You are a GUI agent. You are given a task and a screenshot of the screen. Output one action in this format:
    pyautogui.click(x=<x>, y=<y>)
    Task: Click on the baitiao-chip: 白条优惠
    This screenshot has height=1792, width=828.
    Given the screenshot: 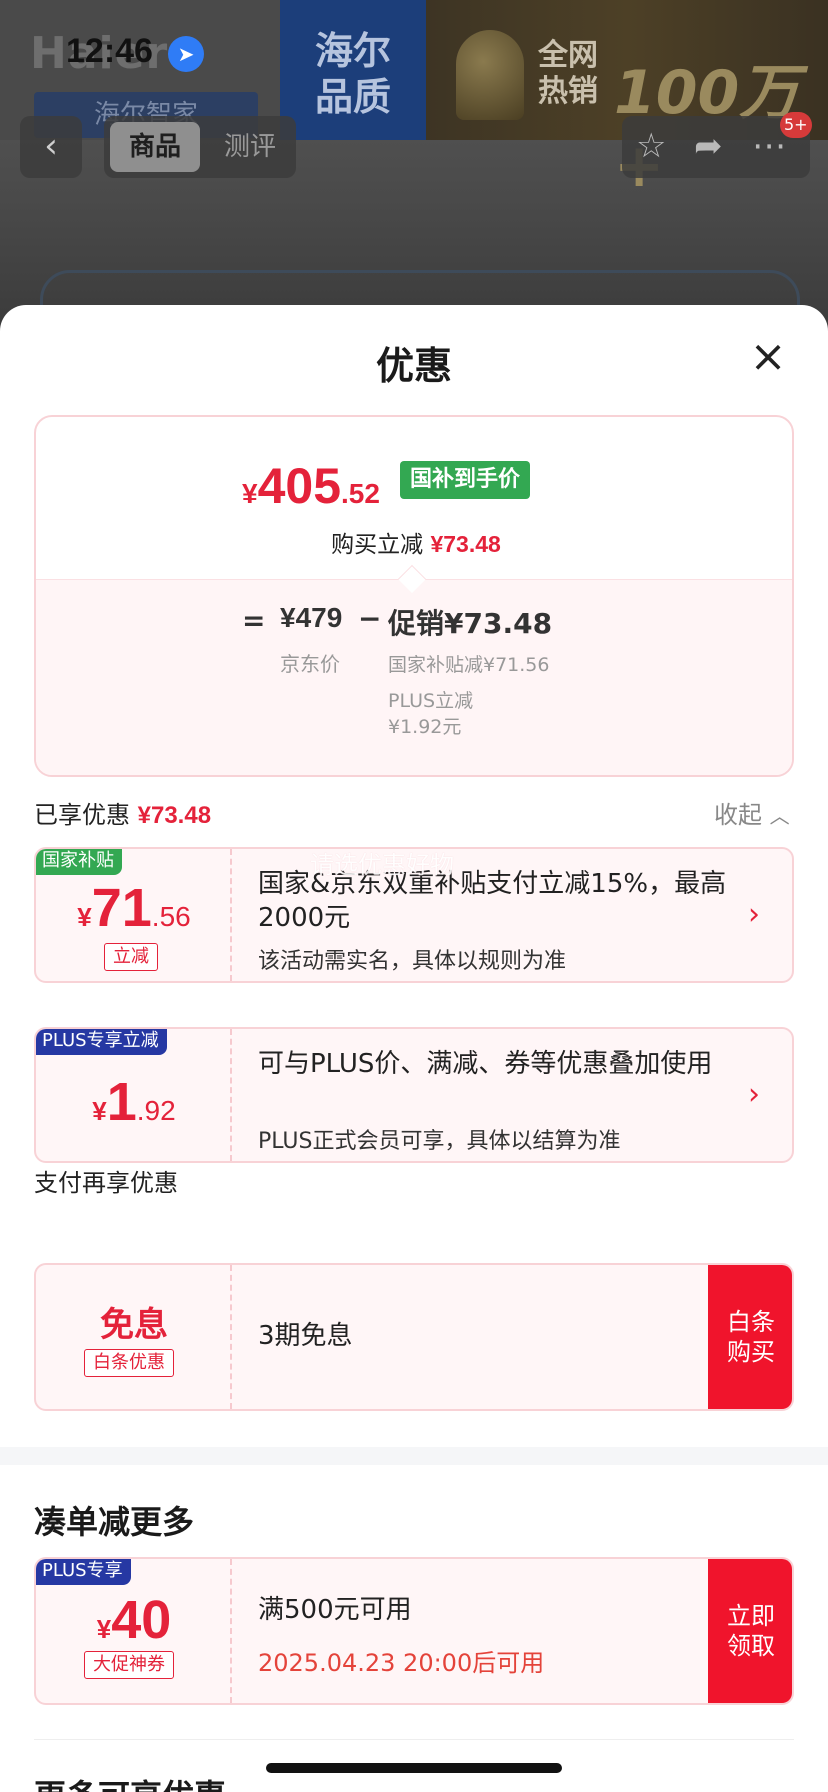 What is the action you would take?
    pyautogui.click(x=129, y=1363)
    